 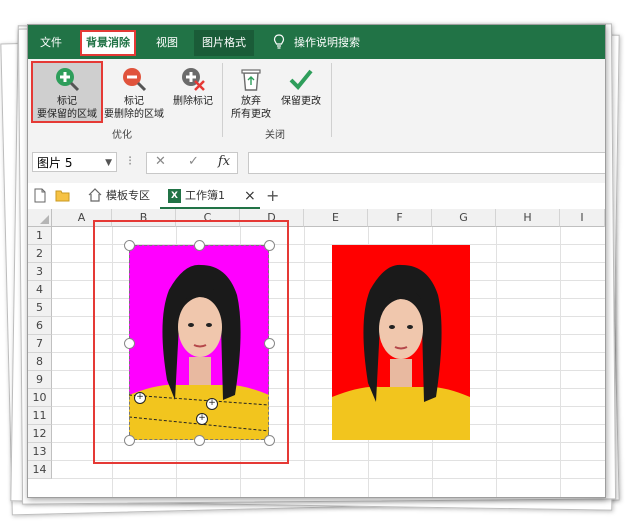 I want to click on mark-keep-label-2: 要保留的区域, so click(x=67, y=114).